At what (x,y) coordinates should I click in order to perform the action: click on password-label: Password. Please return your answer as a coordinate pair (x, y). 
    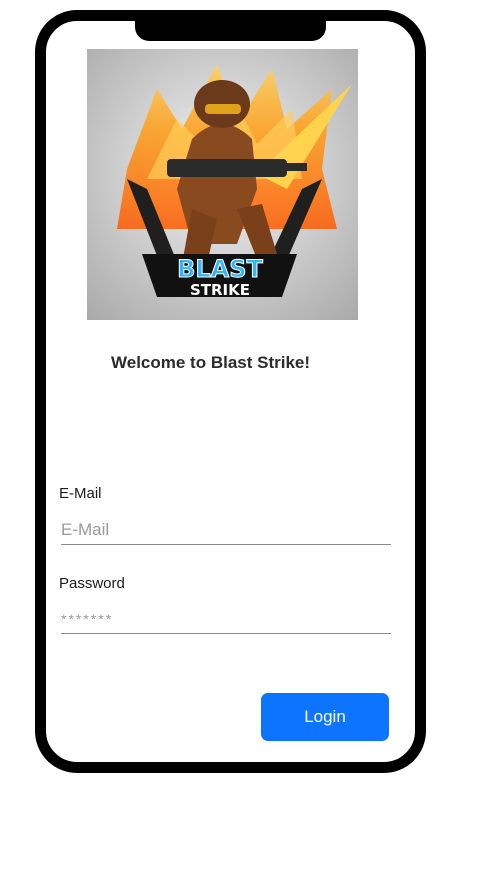
    Looking at the image, I should click on (92, 583).